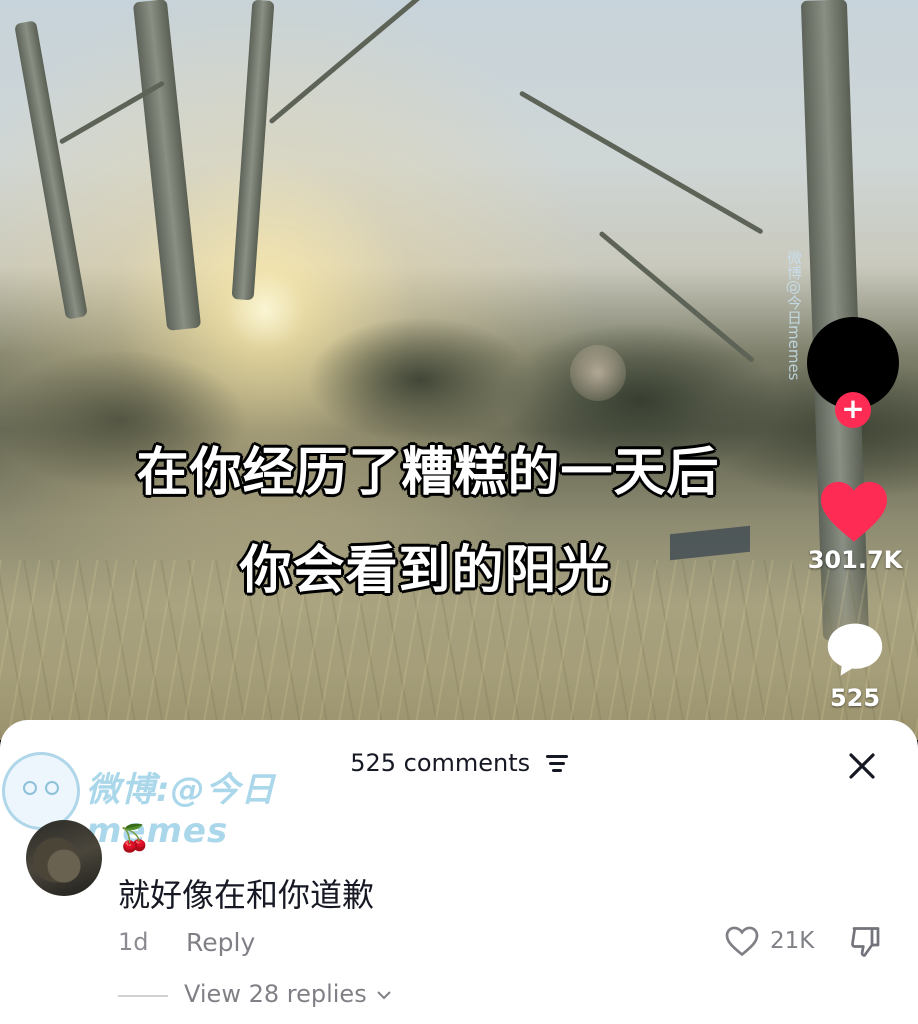 Image resolution: width=918 pixels, height=1024 pixels. I want to click on sort-icon, so click(556, 763).